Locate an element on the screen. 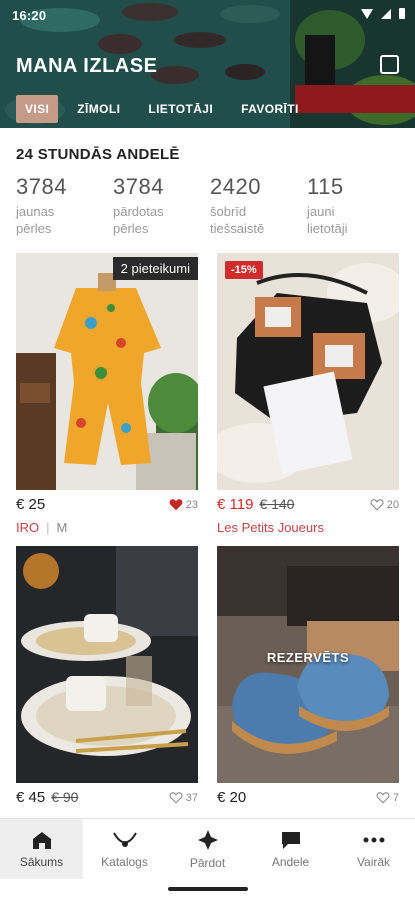  price-row: € 45 € 90 37 is located at coordinates (107, 800).